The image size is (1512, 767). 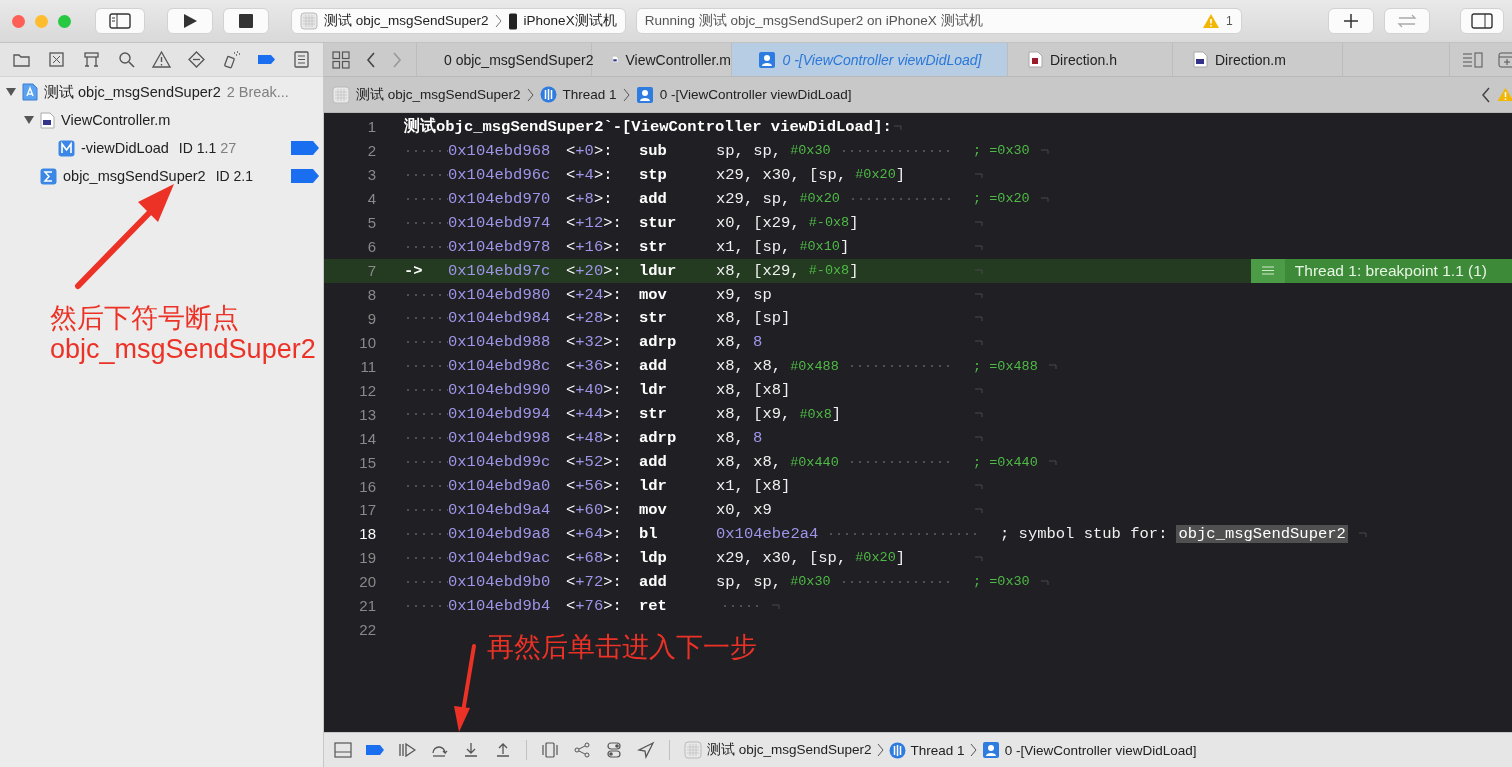 What do you see at coordinates (414, 270) in the screenshot?
I see `program-counter-arrow: ->` at bounding box center [414, 270].